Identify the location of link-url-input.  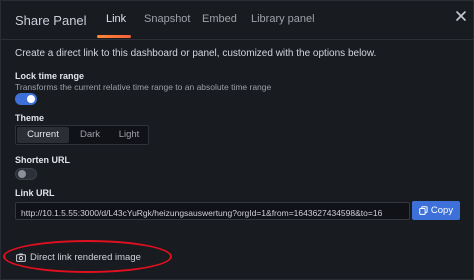
(212, 212).